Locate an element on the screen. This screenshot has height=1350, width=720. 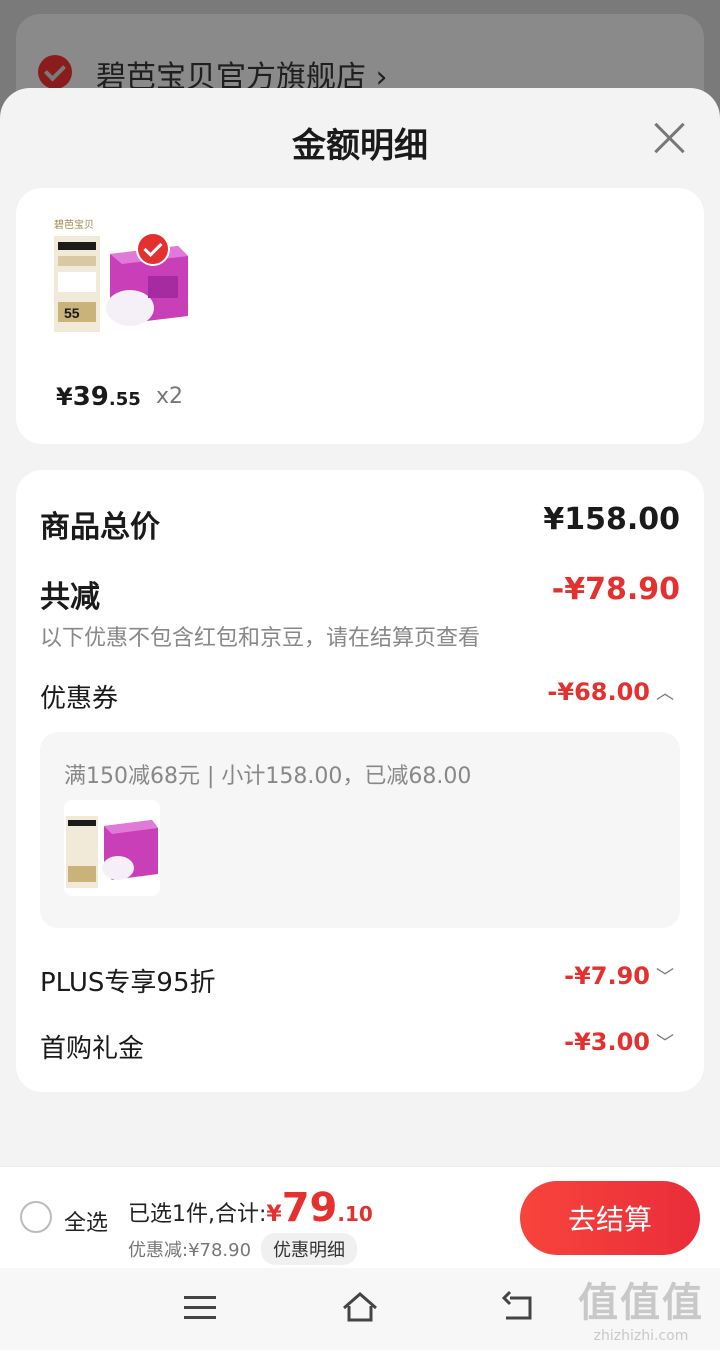
sum-currency: ¥ is located at coordinates (274, 1214).